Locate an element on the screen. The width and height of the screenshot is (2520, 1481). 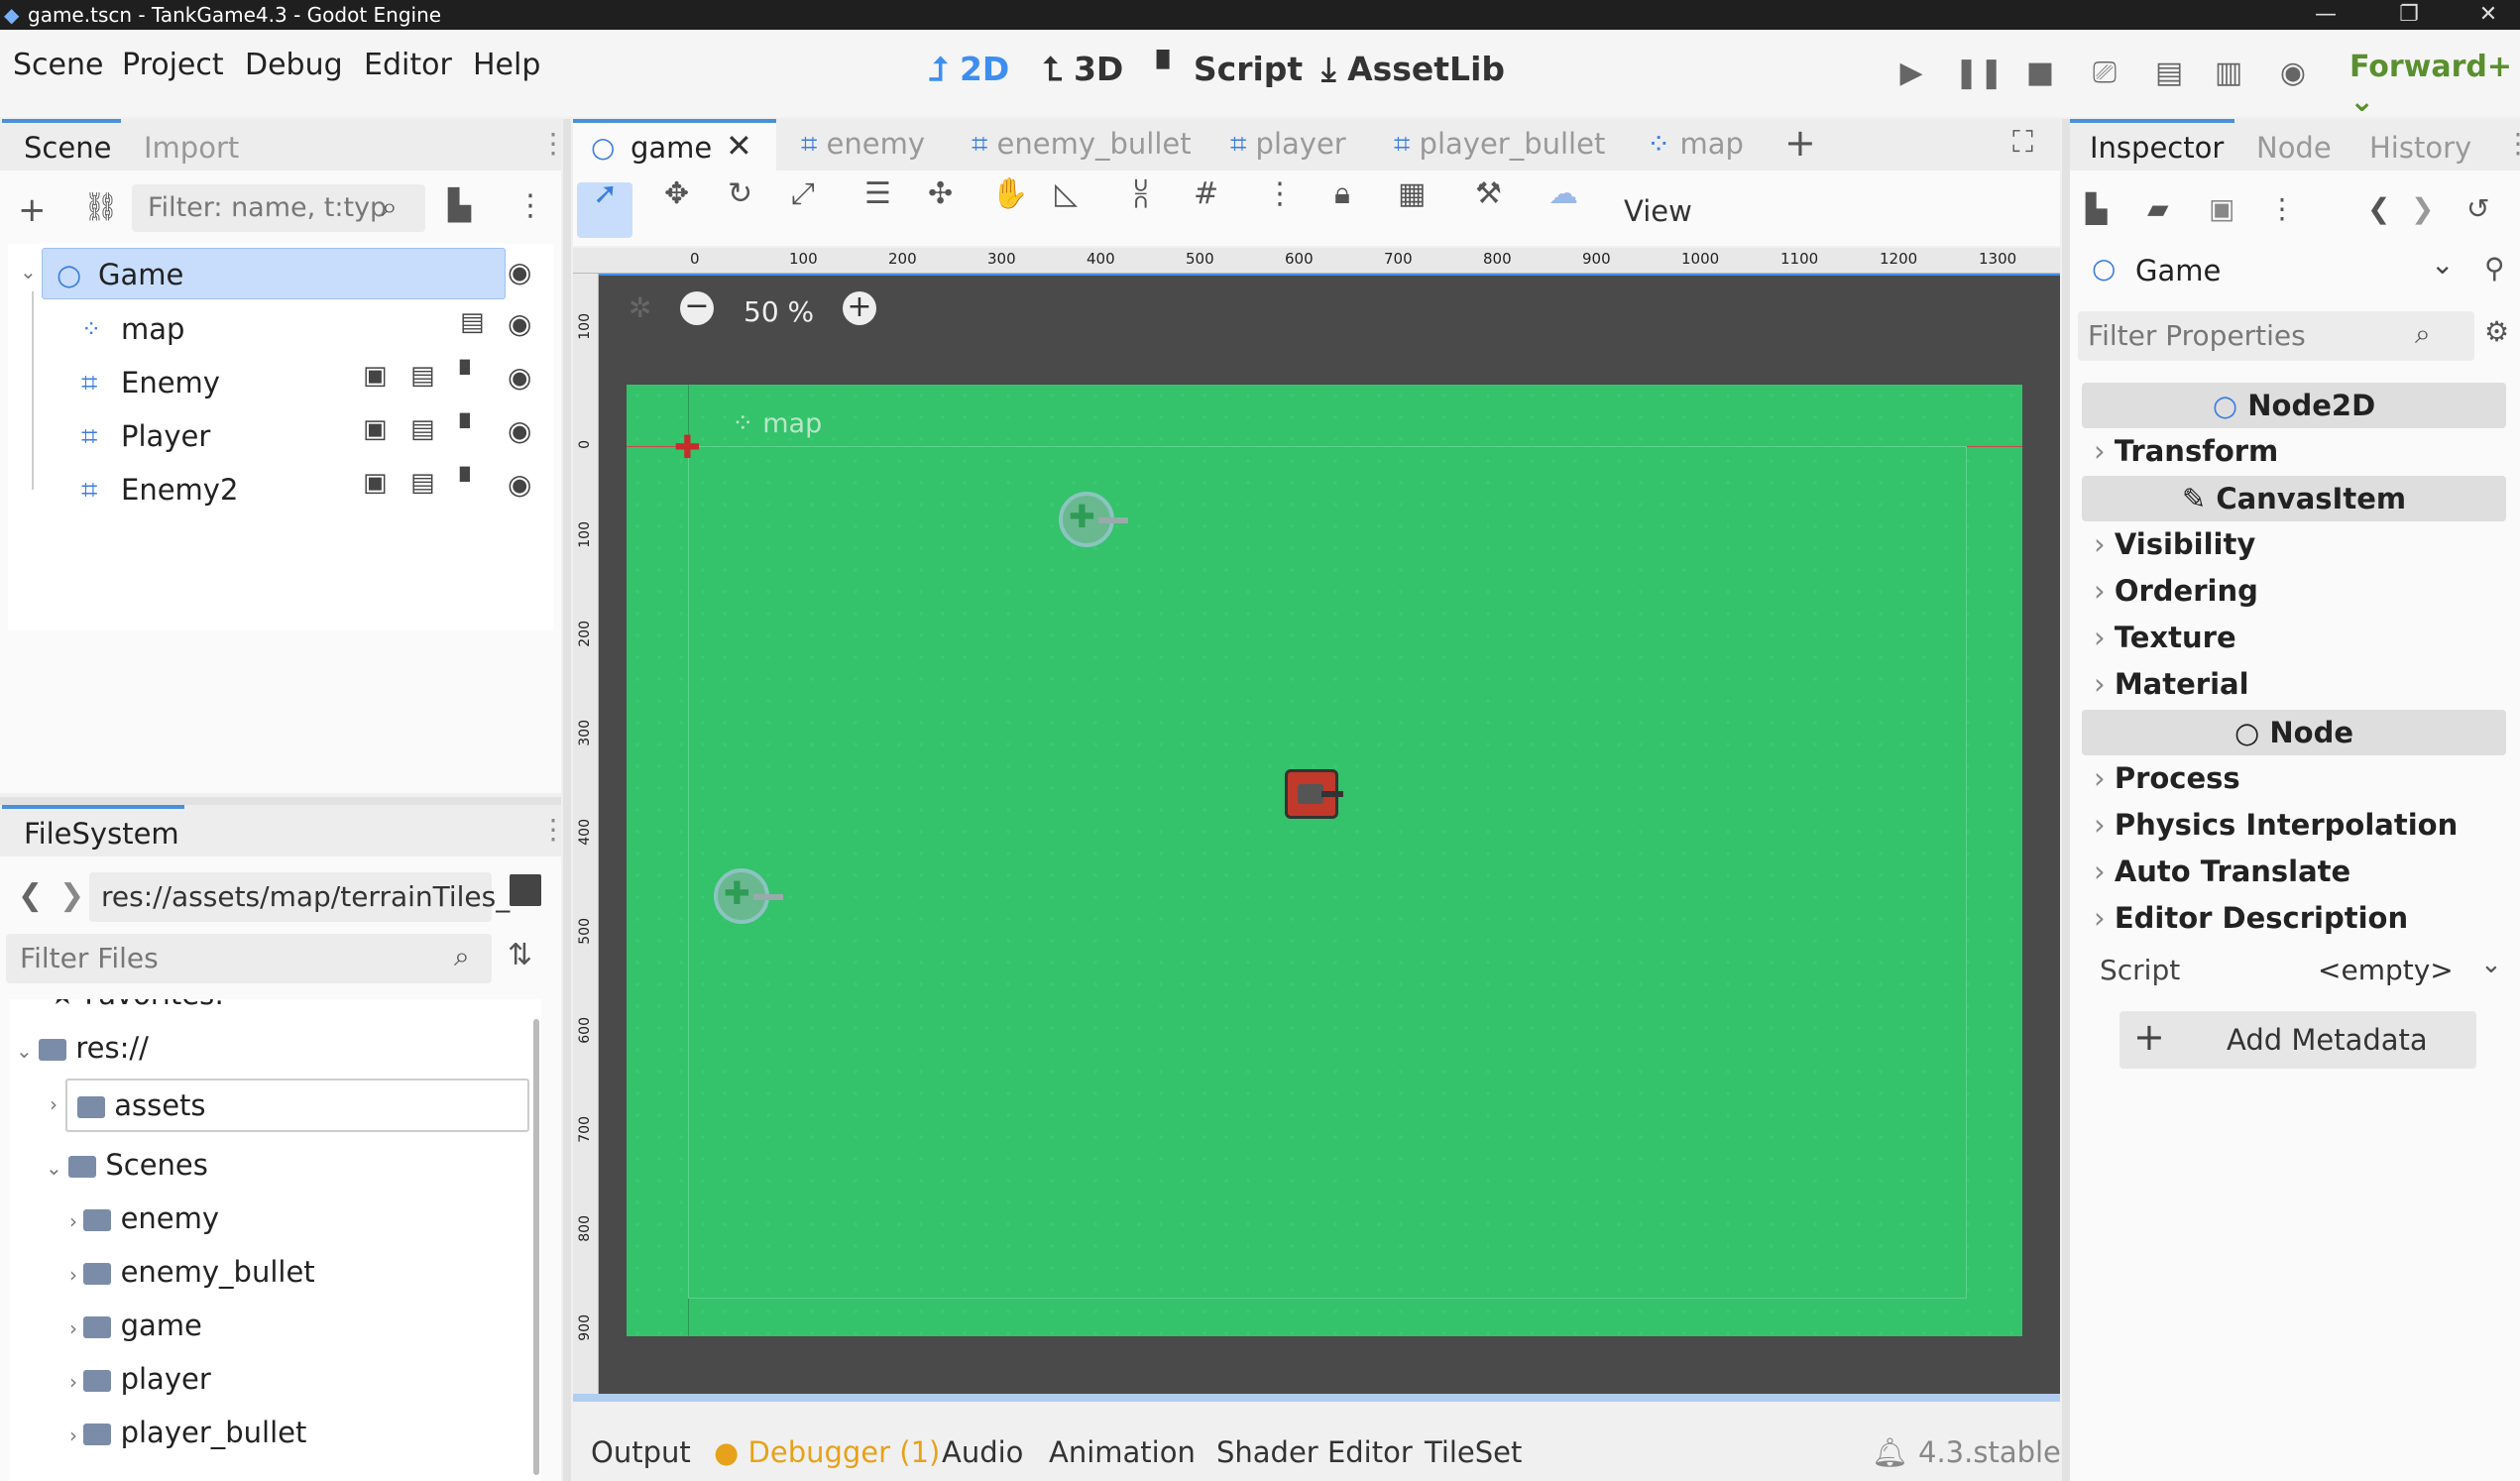
remote-debug-icon: ⎚ is located at coordinates (2104, 73).